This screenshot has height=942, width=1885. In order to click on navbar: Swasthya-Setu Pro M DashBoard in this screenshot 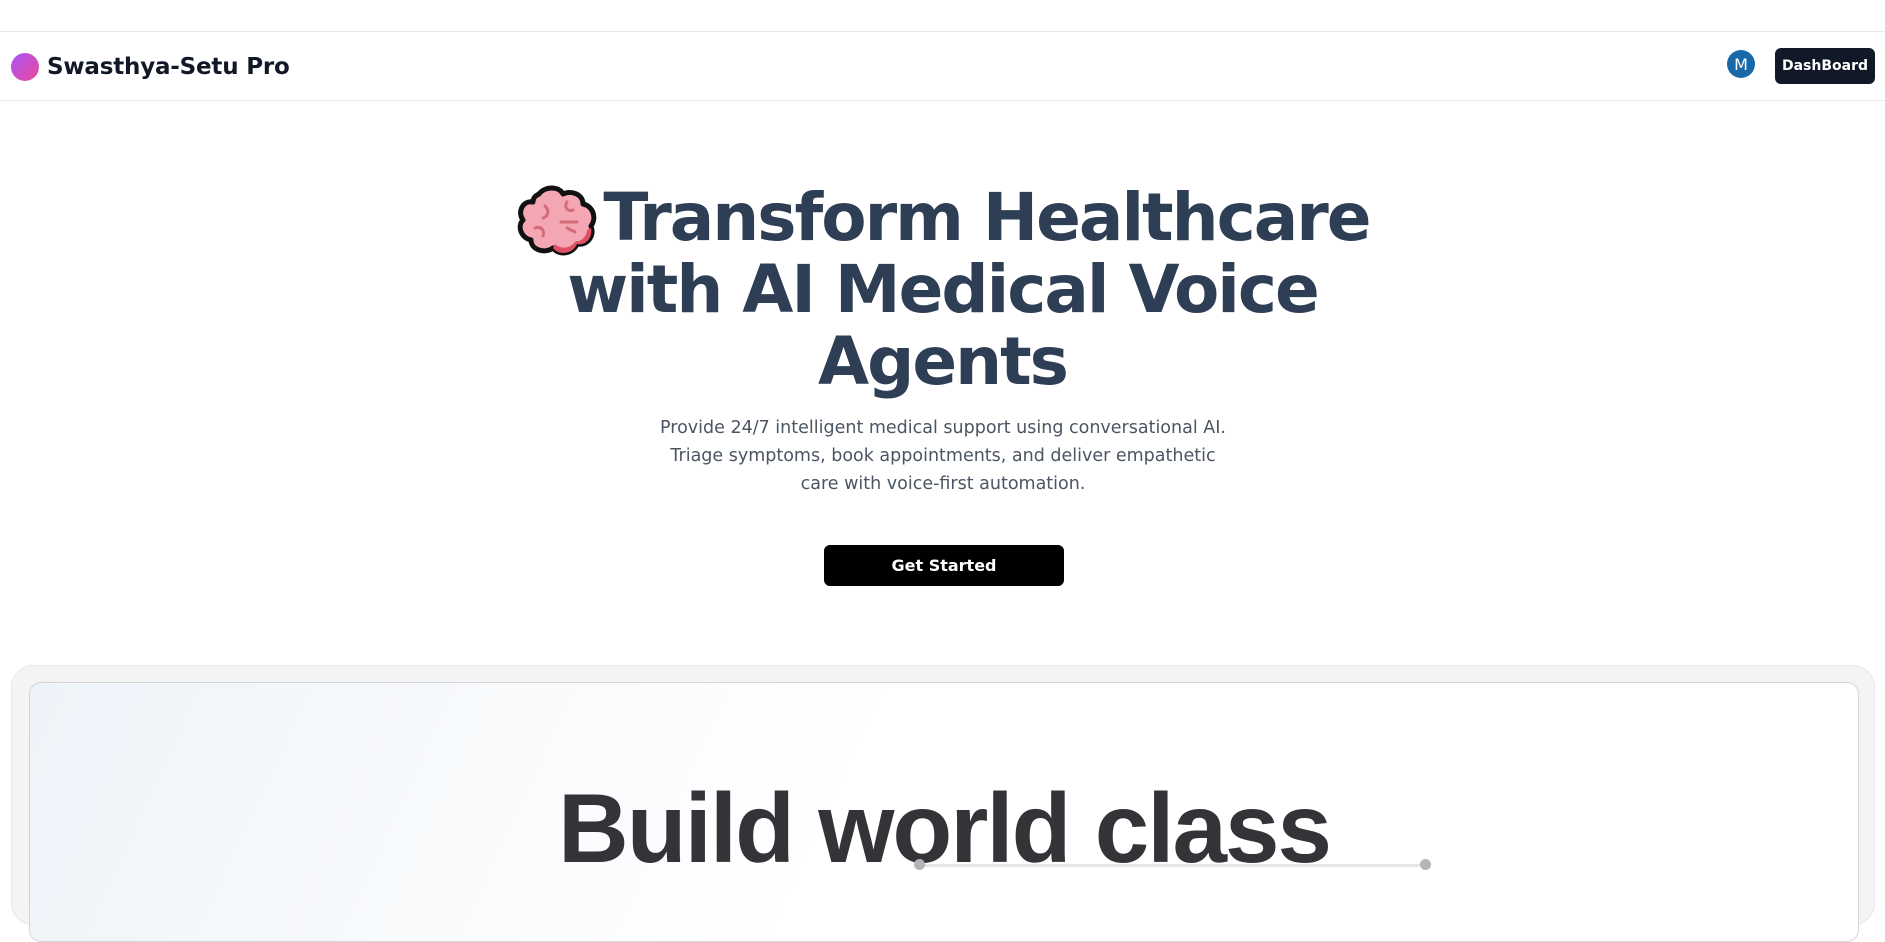, I will do `click(942, 66)`.